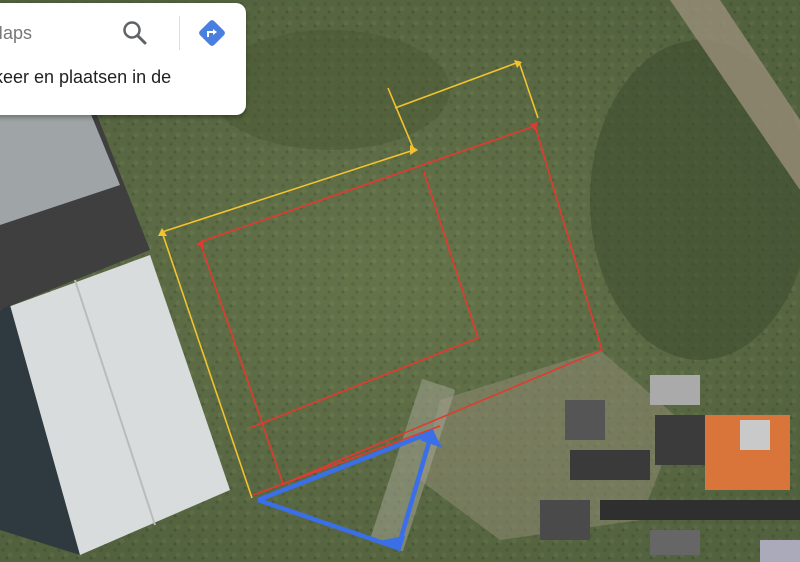 This screenshot has height=562, width=800. I want to click on search-bar: Maps, so click(123, 33).